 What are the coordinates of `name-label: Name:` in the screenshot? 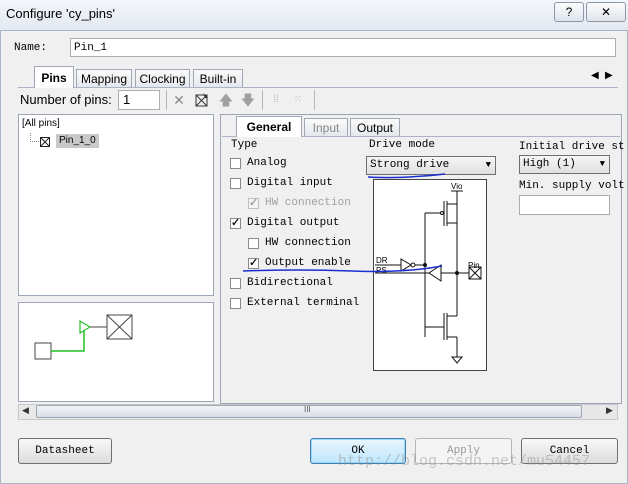 It's located at (31, 48).